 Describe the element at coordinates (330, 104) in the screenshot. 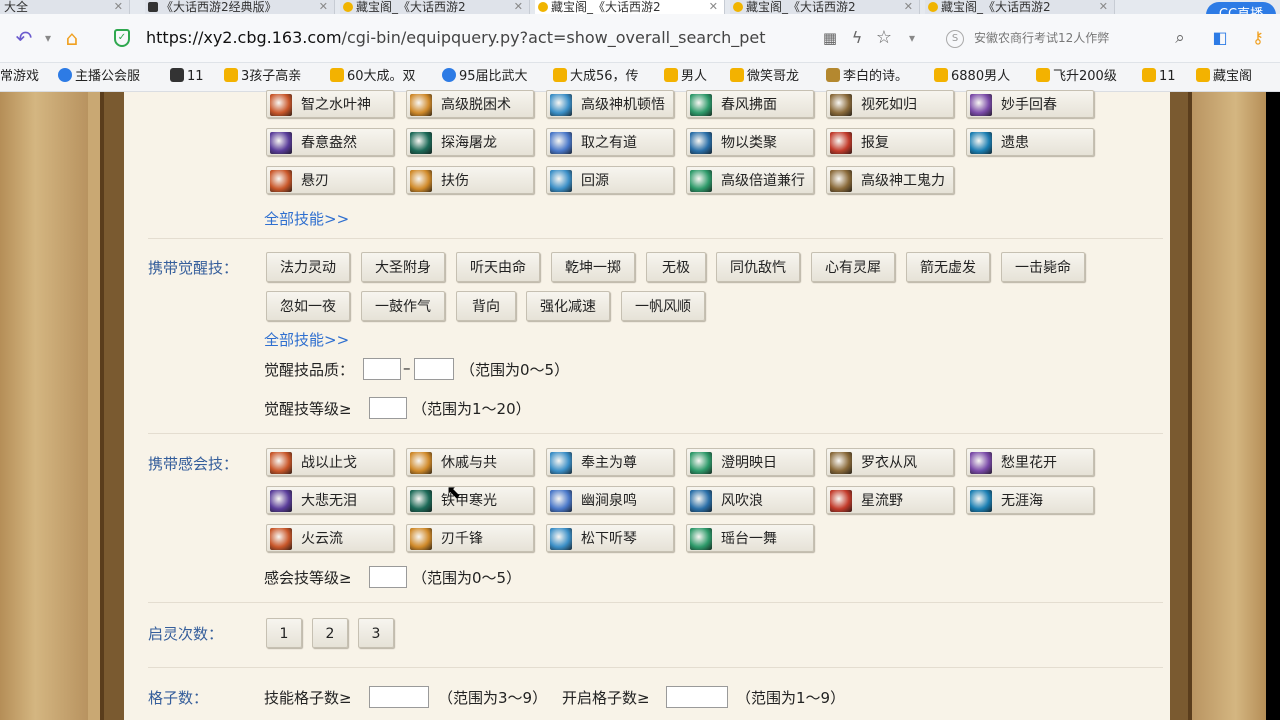

I see `skill-button: 智之水叶神` at that location.